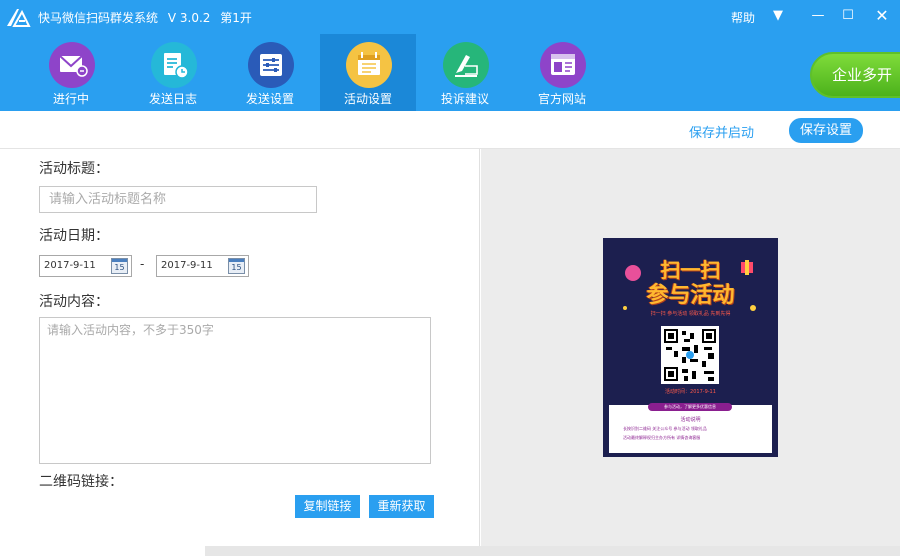  I want to click on start-date-picker: 2017-9-11 15, so click(85, 266).